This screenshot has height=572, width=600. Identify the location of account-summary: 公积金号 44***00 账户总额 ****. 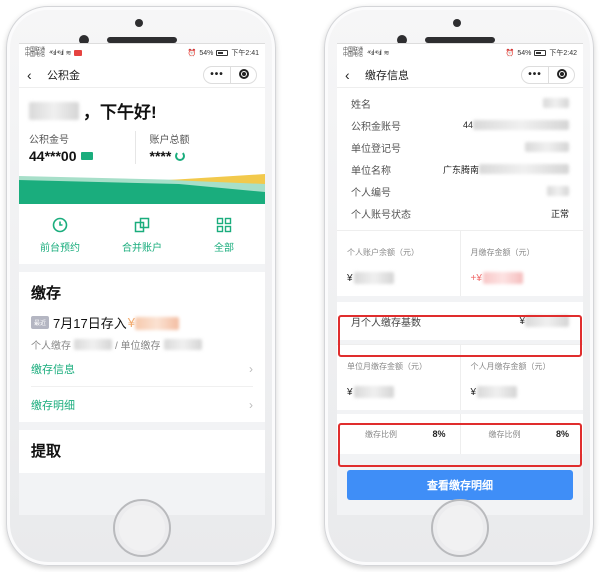
(142, 147).